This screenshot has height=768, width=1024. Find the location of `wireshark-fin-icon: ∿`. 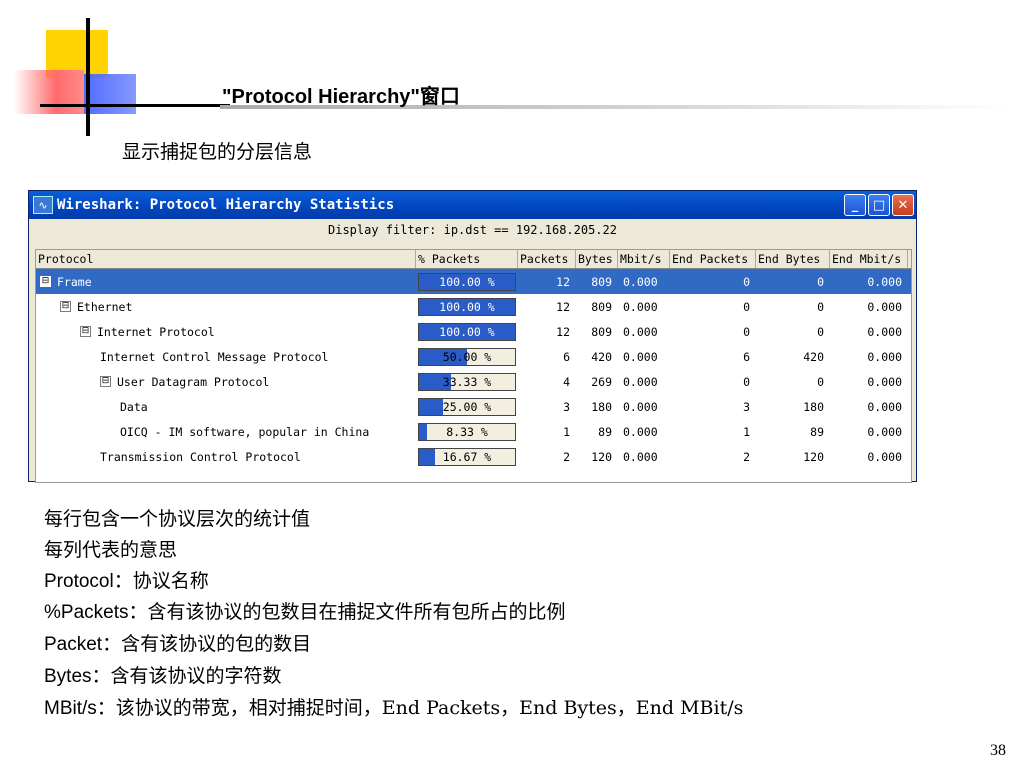

wireshark-fin-icon: ∿ is located at coordinates (43, 205).